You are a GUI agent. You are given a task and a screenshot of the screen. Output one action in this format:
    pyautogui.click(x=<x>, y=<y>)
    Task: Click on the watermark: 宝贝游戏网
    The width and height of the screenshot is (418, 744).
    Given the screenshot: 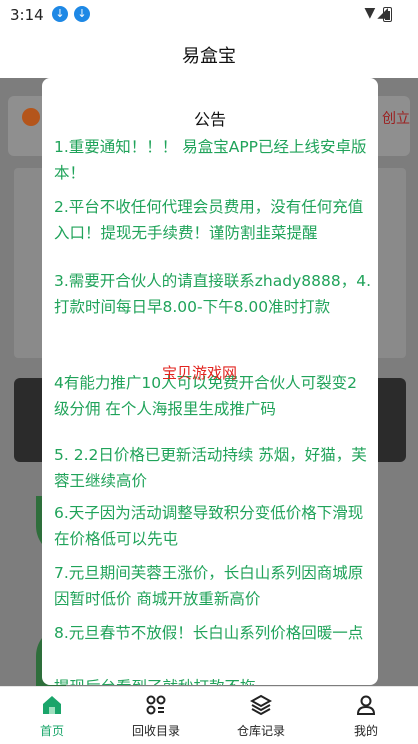 What is the action you would take?
    pyautogui.click(x=200, y=373)
    